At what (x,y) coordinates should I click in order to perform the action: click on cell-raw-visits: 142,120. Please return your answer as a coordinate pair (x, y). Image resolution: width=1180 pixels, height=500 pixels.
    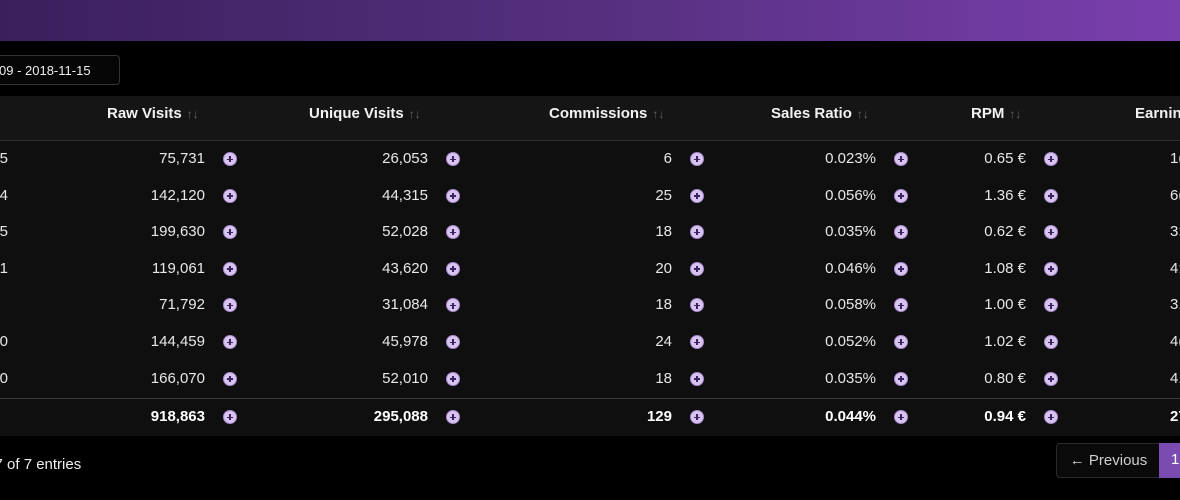
    Looking at the image, I should click on (177, 195).